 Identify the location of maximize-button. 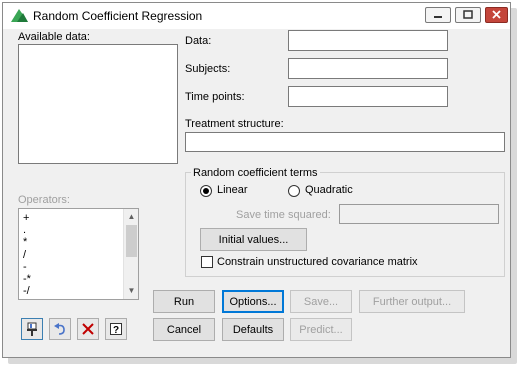
(468, 15).